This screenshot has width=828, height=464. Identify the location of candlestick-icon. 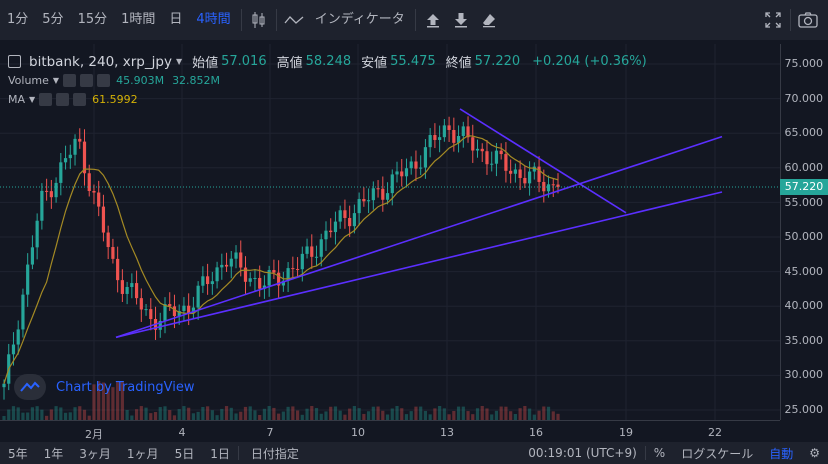
(259, 20).